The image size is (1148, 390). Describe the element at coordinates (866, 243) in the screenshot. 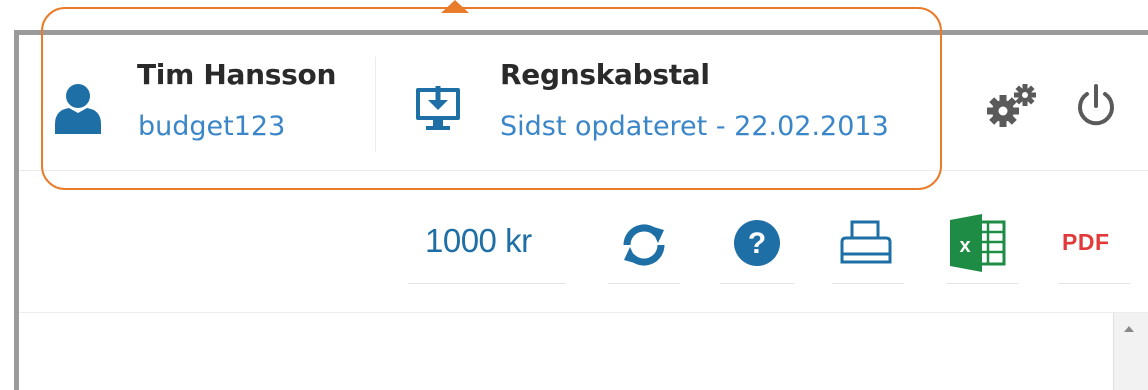

I see `printer-icon` at that location.